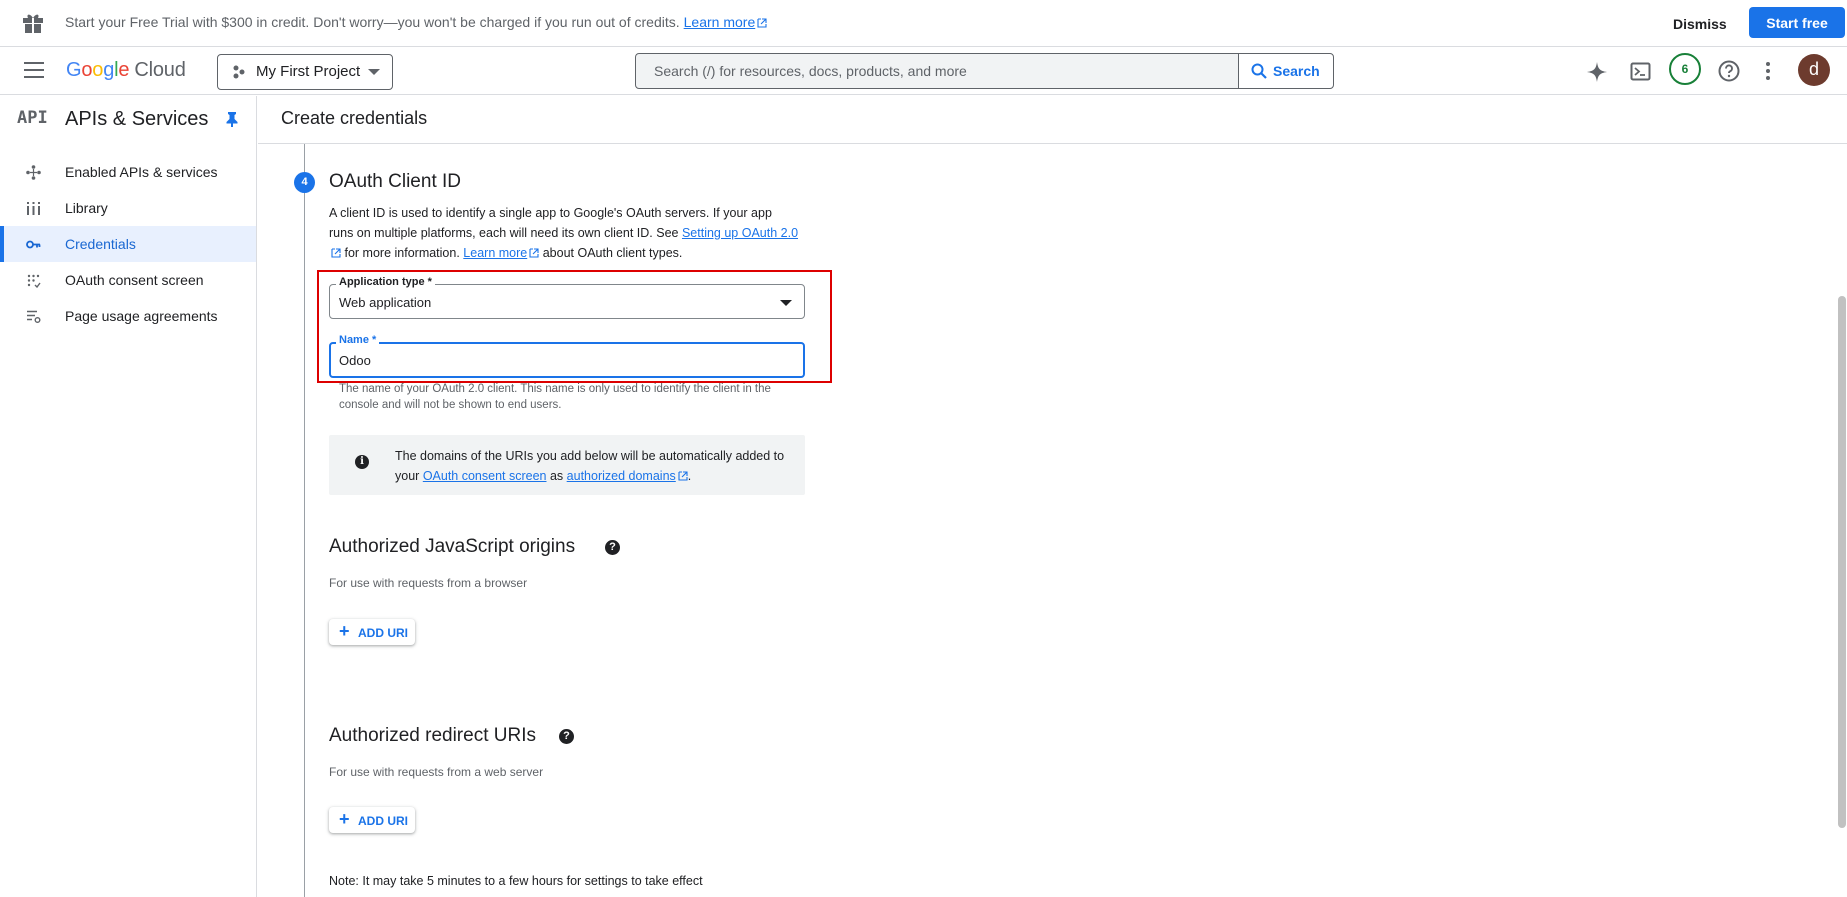 The width and height of the screenshot is (1847, 897). What do you see at coordinates (239, 72) in the screenshot?
I see `project-icon` at bounding box center [239, 72].